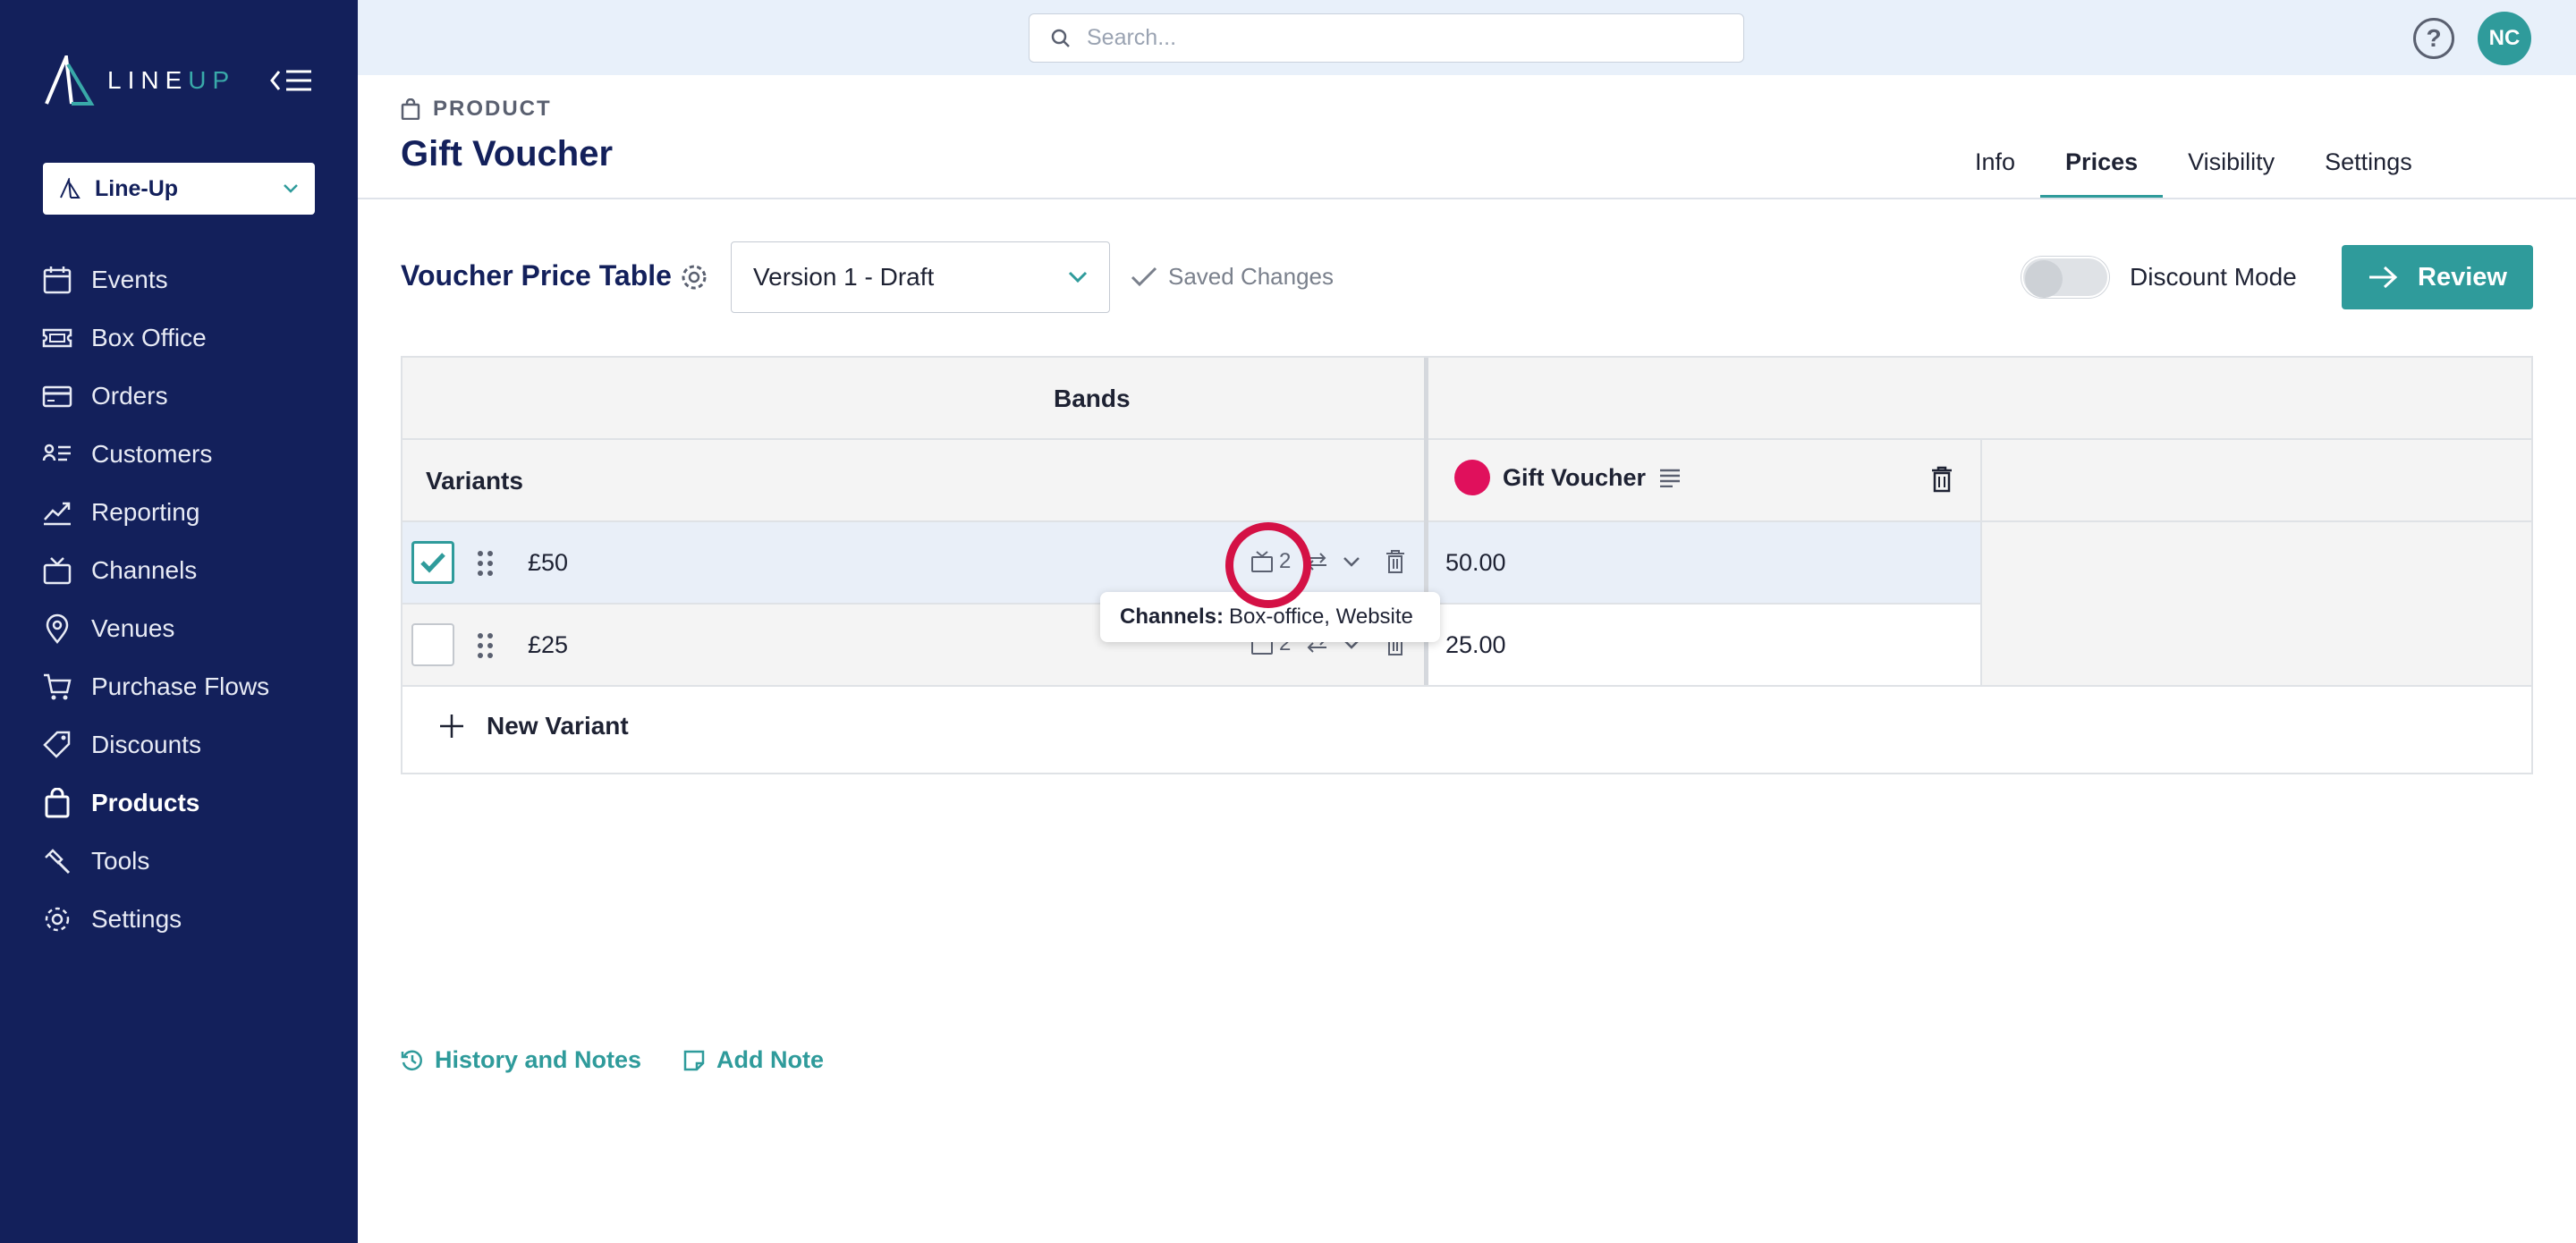 This screenshot has height=1243, width=2576. Describe the element at coordinates (2368, 165) in the screenshot. I see `tab-settings: Settings` at that location.